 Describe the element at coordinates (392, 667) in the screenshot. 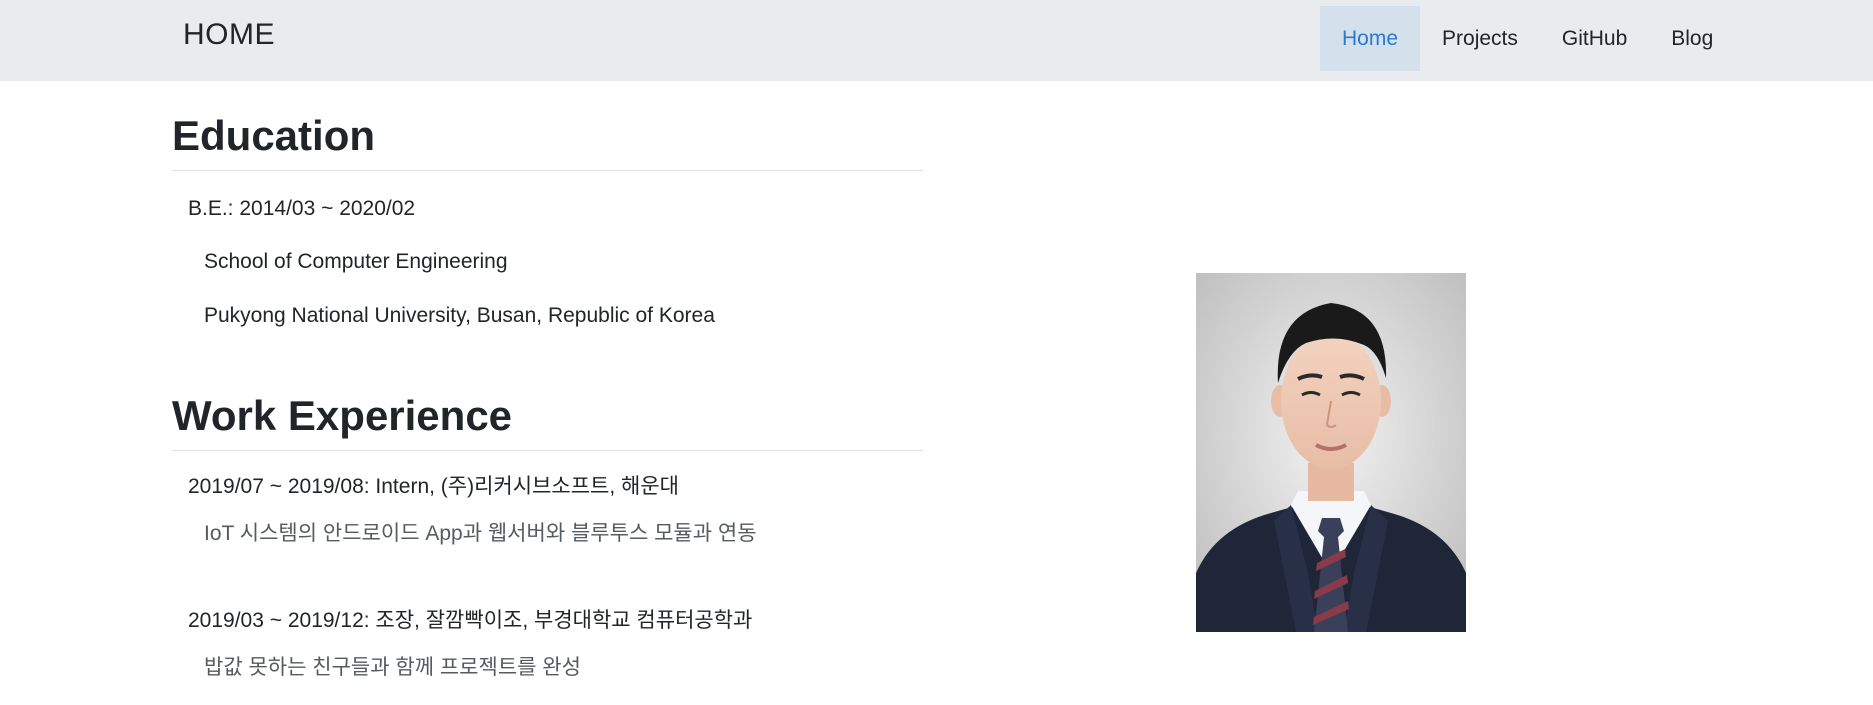

I see `work-entry-2-detail: 밥값 못하는 친구들과 함께 프로젝트를 완성` at that location.